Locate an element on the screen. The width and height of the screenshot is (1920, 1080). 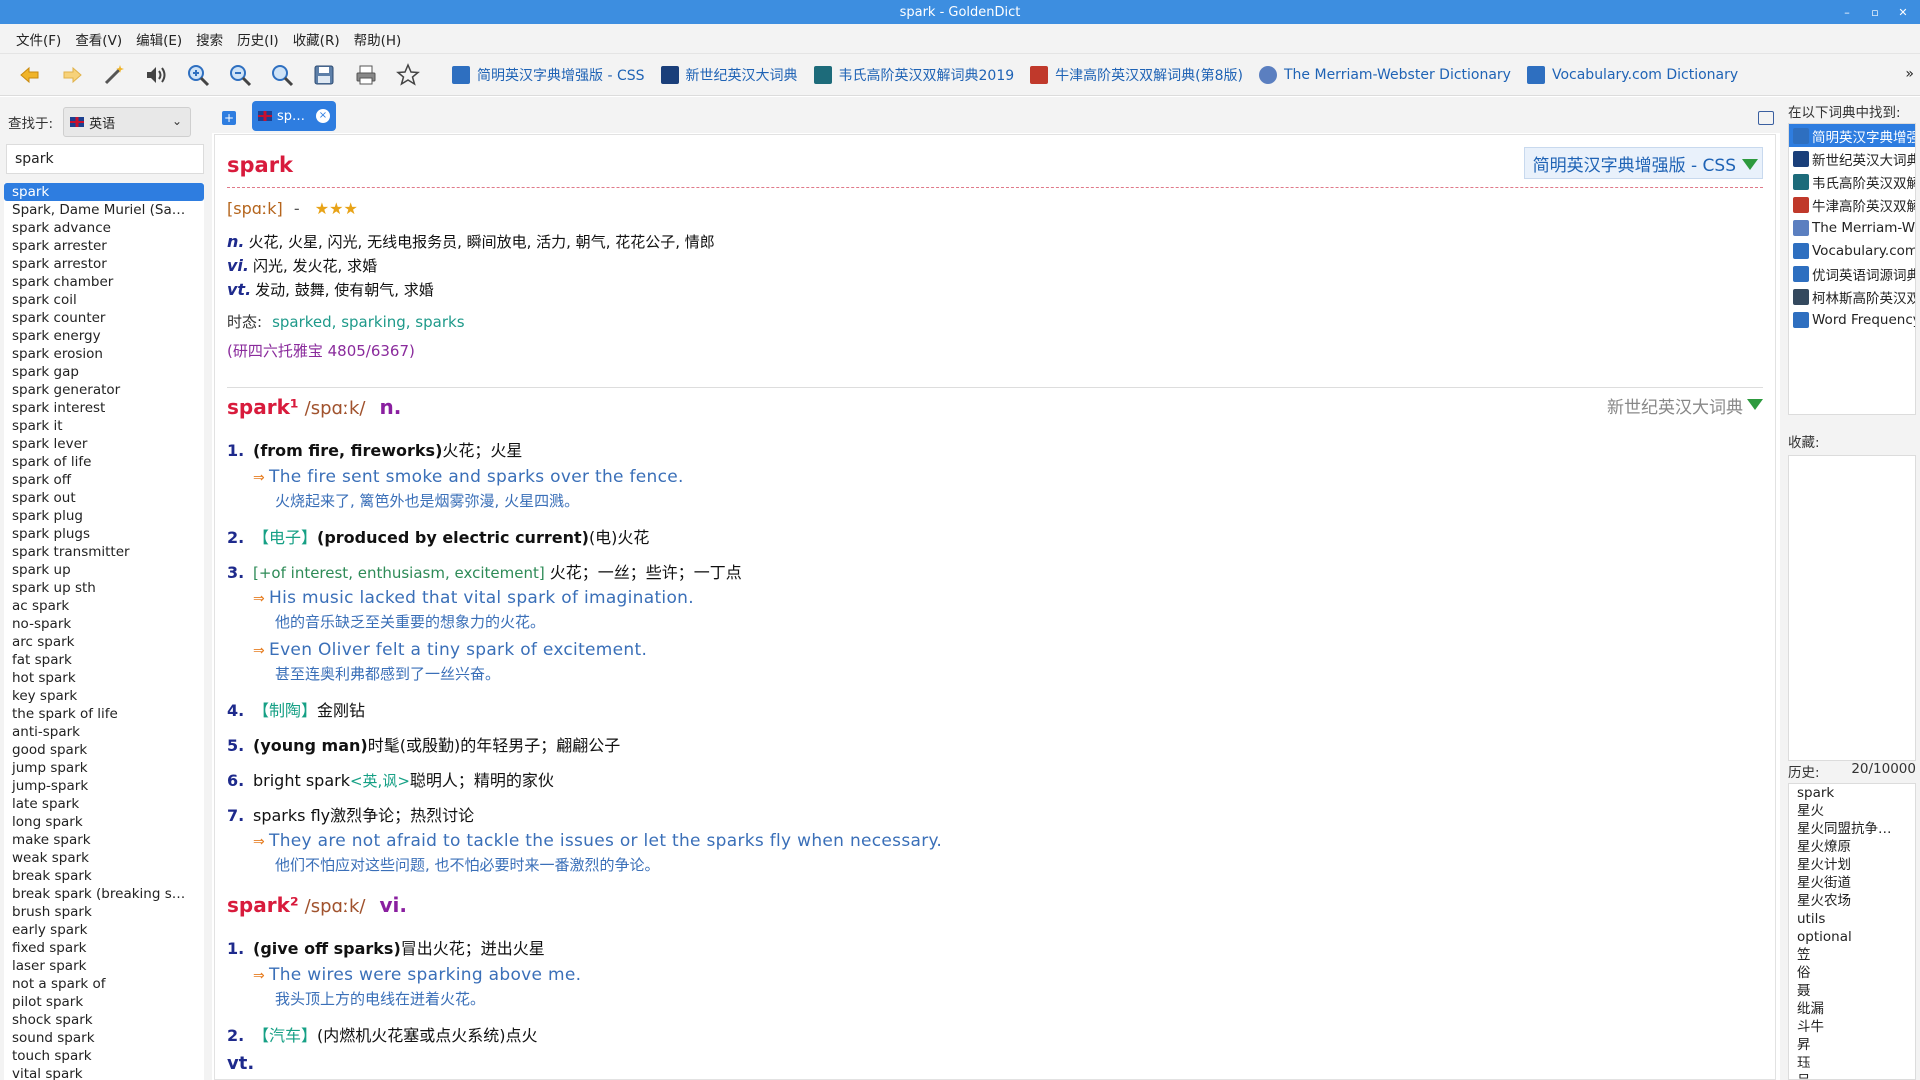
history-item: 星火农场 is located at coordinates (1852, 901).